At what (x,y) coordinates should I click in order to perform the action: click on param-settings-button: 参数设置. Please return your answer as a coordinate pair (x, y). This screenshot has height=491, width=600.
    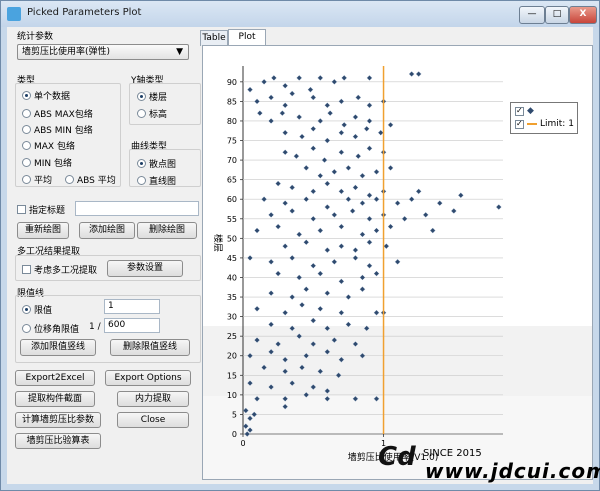
    Looking at the image, I should click on (145, 268).